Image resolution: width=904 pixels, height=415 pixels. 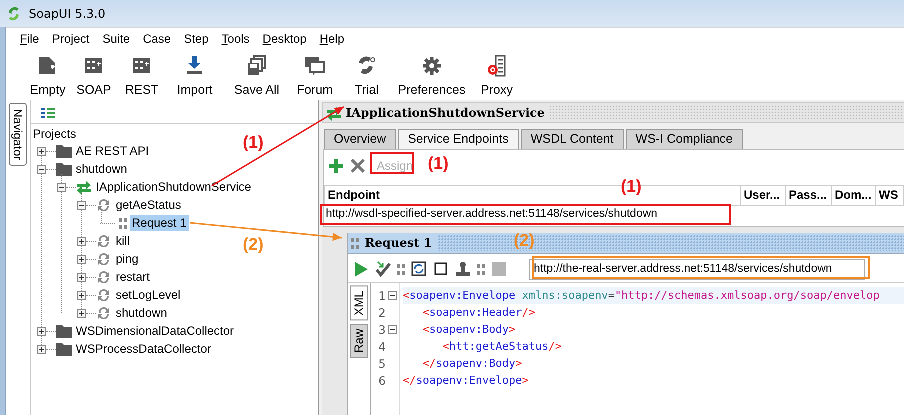 I want to click on tree-item: WSProcessDataCollector, so click(x=144, y=349).